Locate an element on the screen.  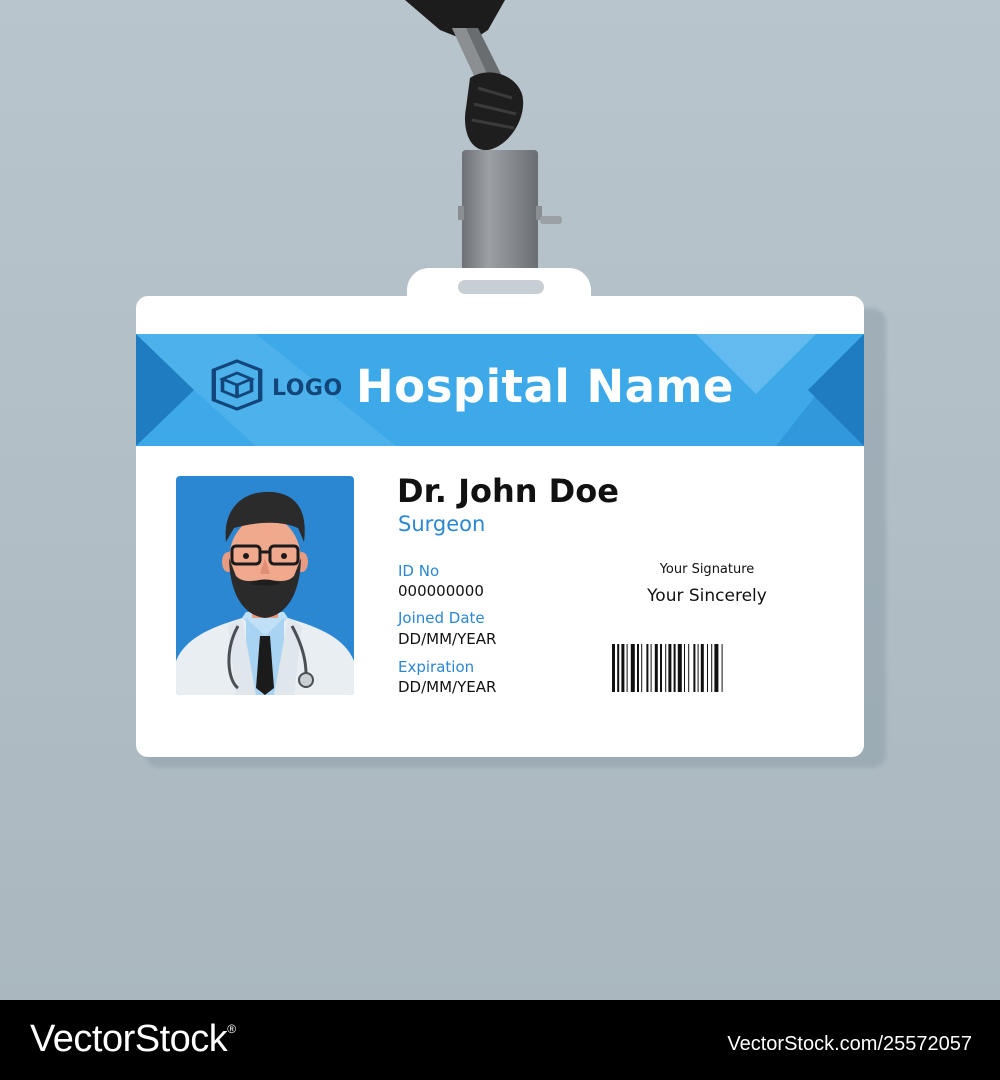
joined-date-label: Joined Date is located at coordinates (441, 618).